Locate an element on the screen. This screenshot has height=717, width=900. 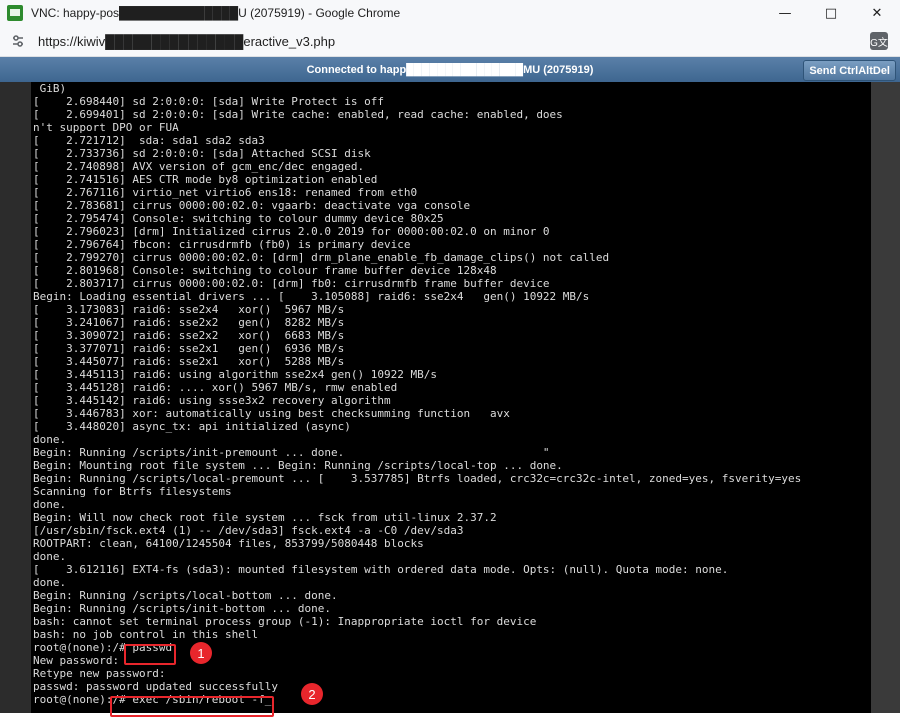
callout-badge-2: 2 is located at coordinates (312, 694).